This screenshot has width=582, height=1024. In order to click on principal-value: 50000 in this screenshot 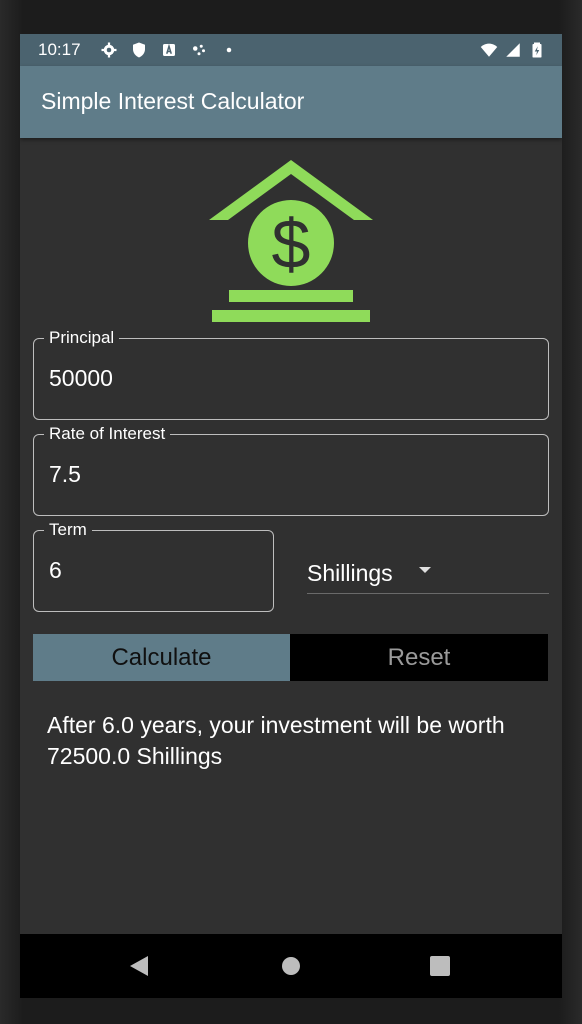, I will do `click(81, 378)`.